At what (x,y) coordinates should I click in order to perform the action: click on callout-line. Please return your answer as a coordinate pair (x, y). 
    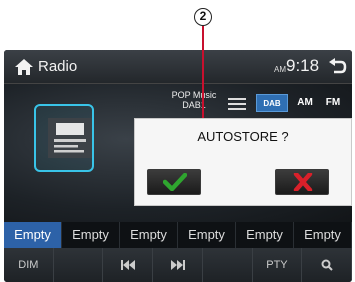
    Looking at the image, I should click on (203, 72).